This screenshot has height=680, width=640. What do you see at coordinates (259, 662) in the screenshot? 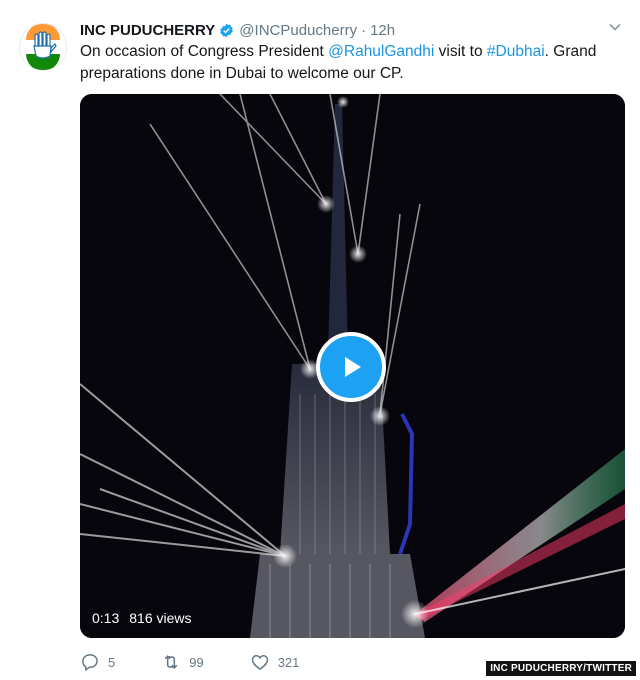
I see `like-icon` at bounding box center [259, 662].